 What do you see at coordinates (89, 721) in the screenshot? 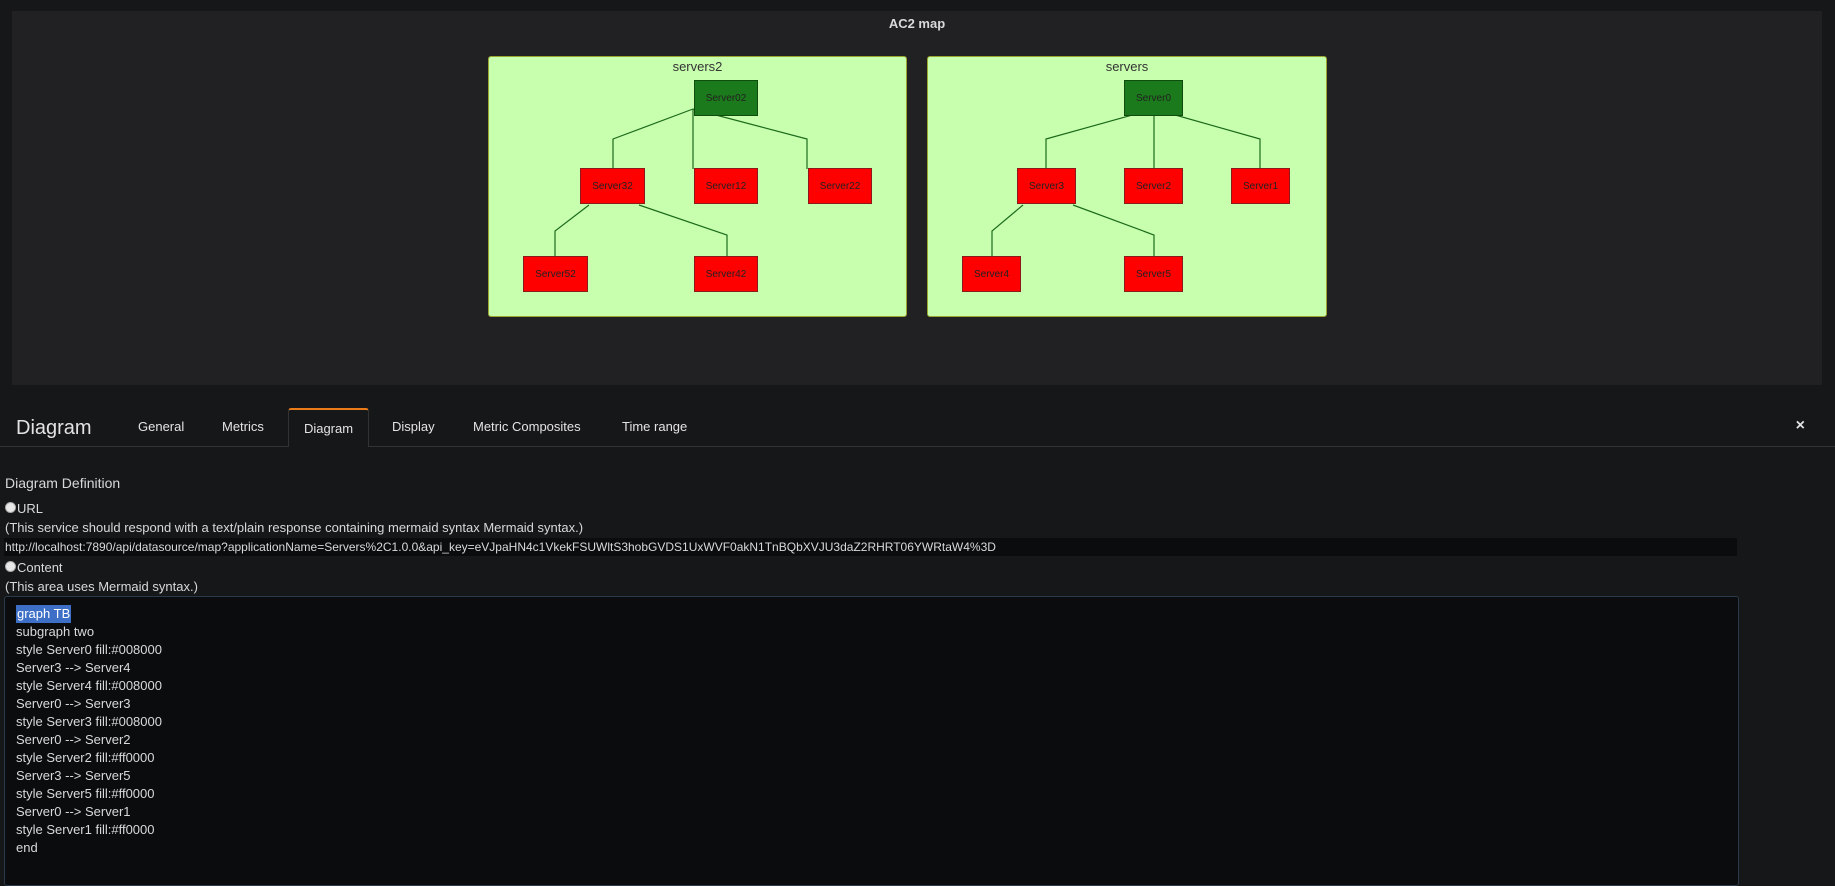
I see `code-line: style Server3 fill:#008000` at bounding box center [89, 721].